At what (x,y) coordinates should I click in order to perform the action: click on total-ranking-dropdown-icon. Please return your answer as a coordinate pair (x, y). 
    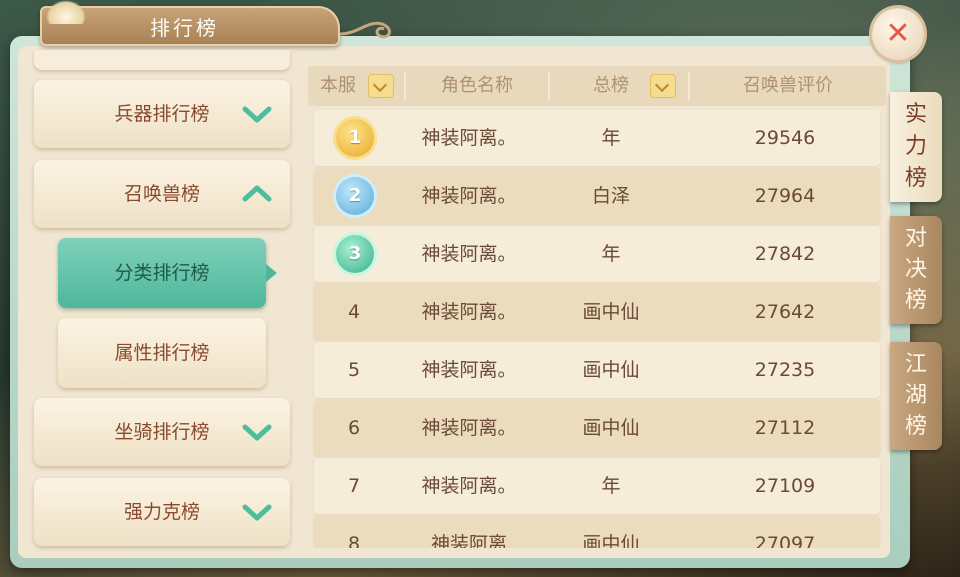
    Looking at the image, I should click on (663, 86).